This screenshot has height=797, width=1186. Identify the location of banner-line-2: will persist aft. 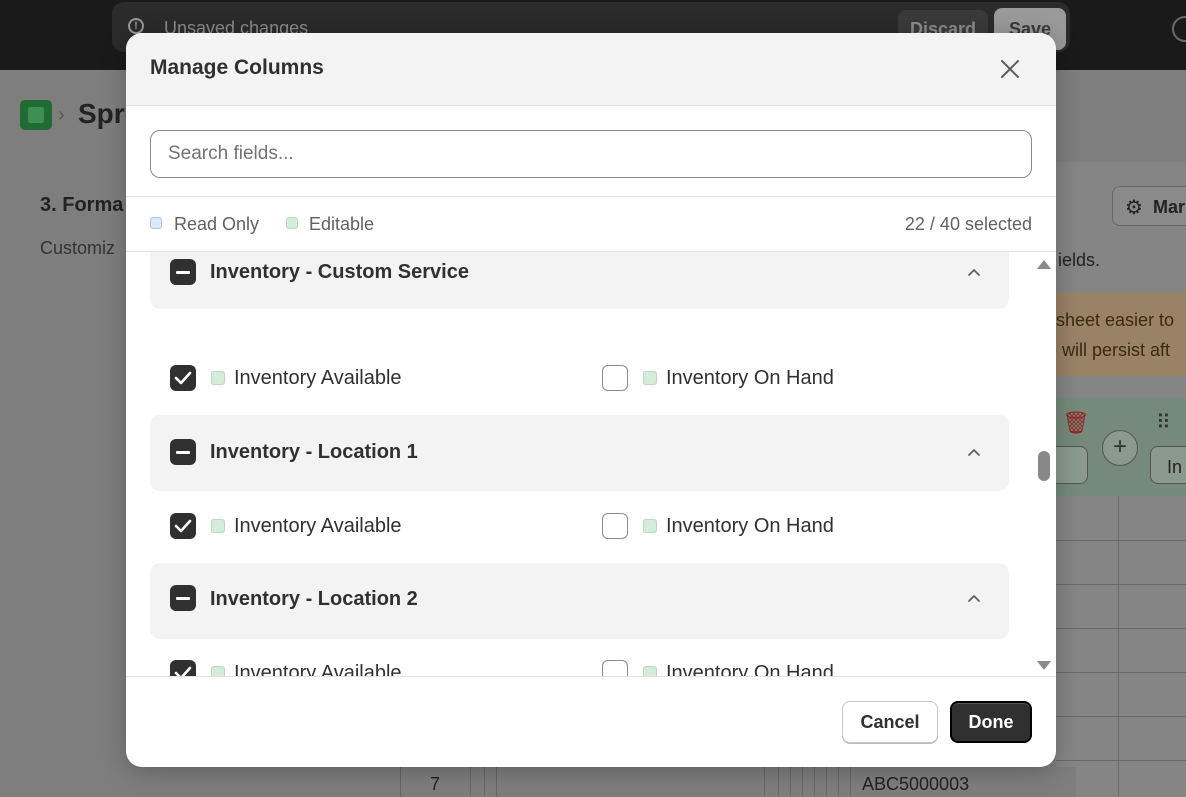
(1116, 350).